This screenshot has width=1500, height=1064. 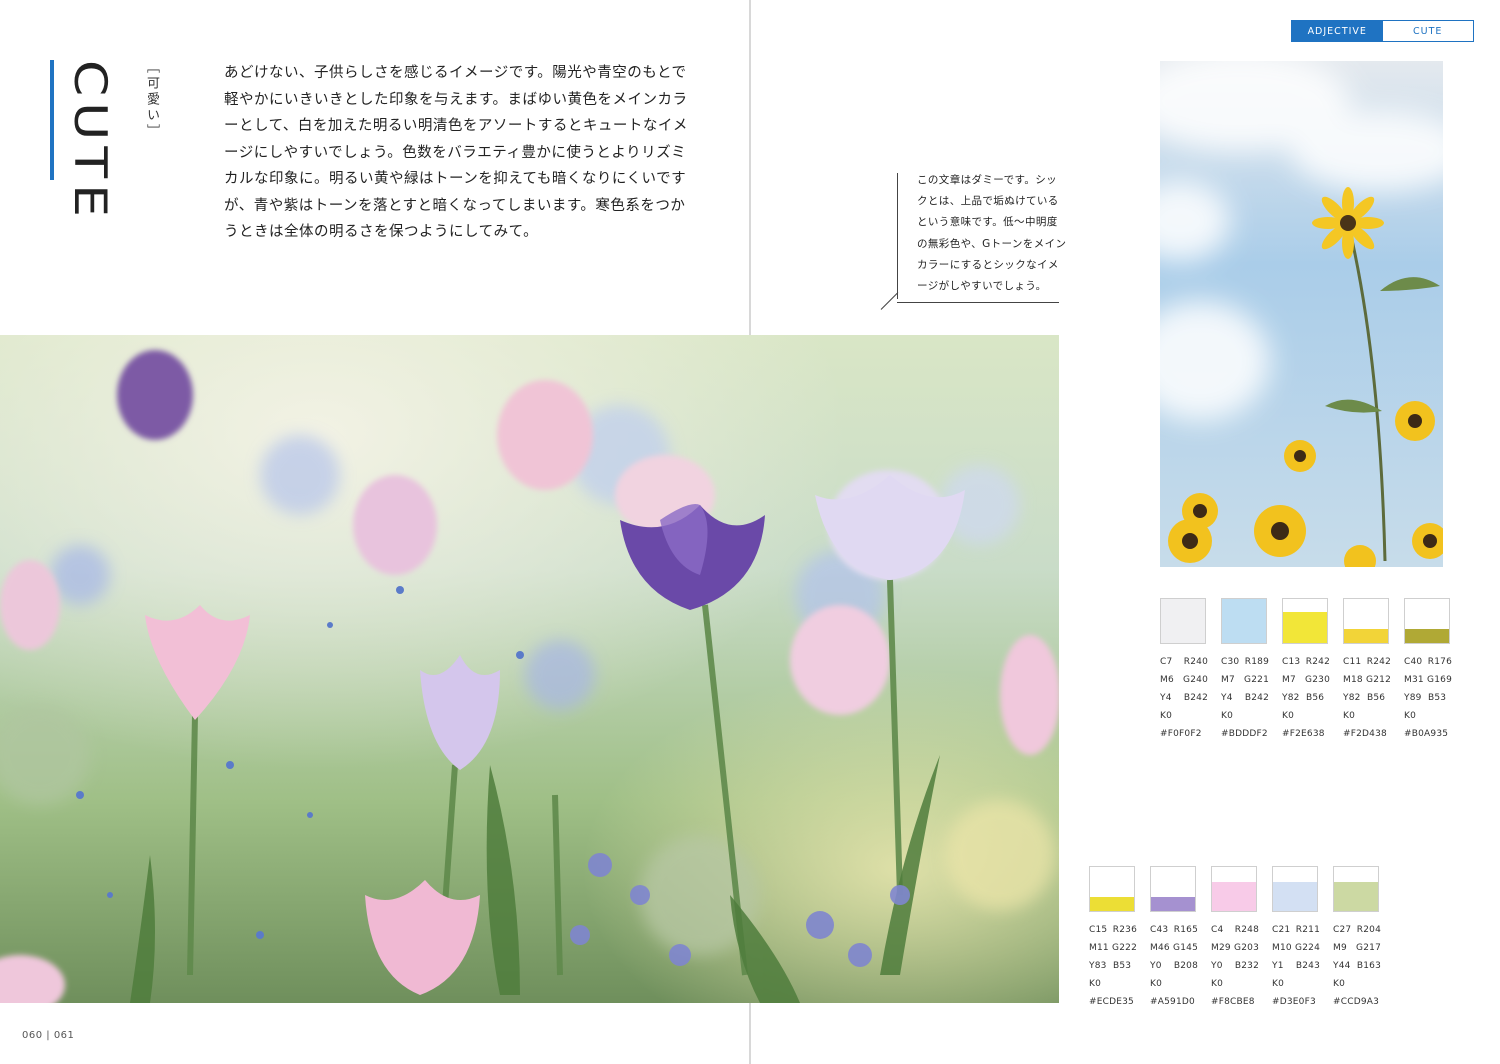 What do you see at coordinates (1159, 930) in the screenshot?
I see `cmyk-c: C43` at bounding box center [1159, 930].